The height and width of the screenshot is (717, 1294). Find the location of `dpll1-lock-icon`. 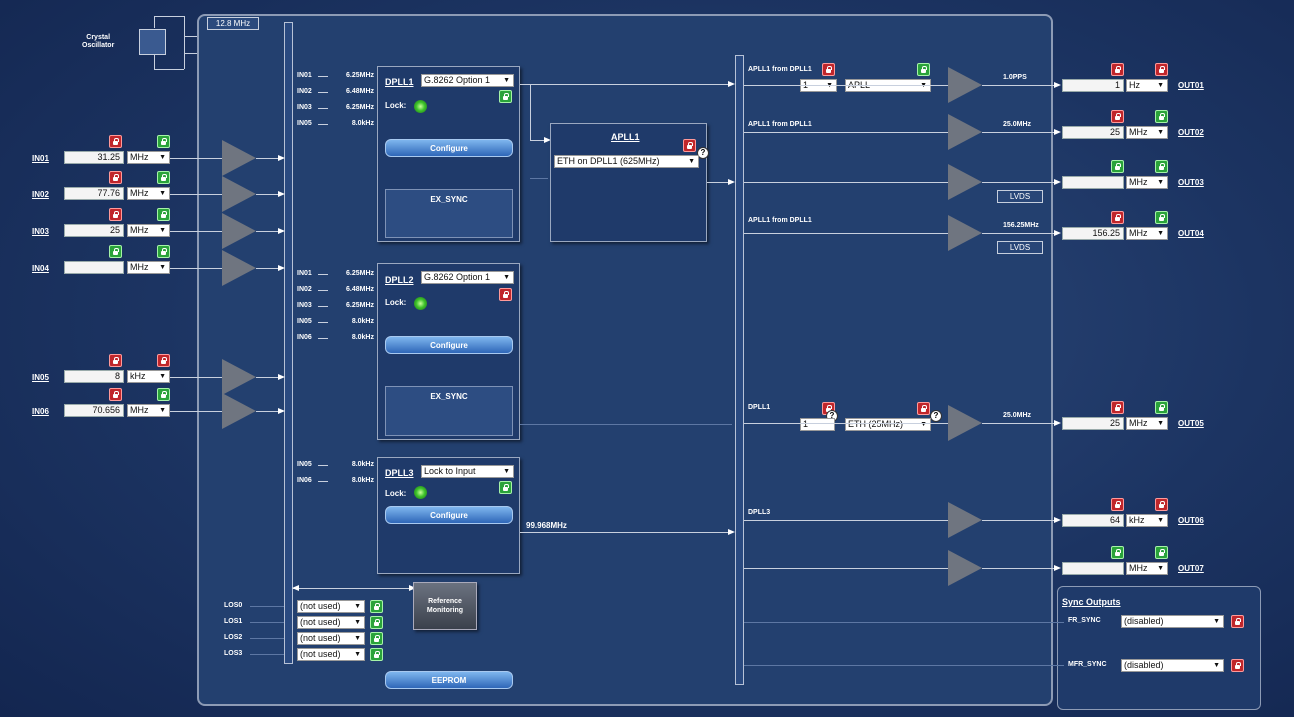

dpll1-lock-icon is located at coordinates (505, 96).